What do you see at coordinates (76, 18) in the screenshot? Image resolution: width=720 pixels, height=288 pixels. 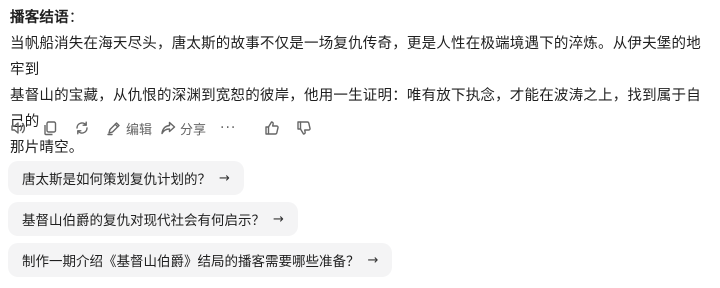 I see `answer-heading-colon: ：` at bounding box center [76, 18].